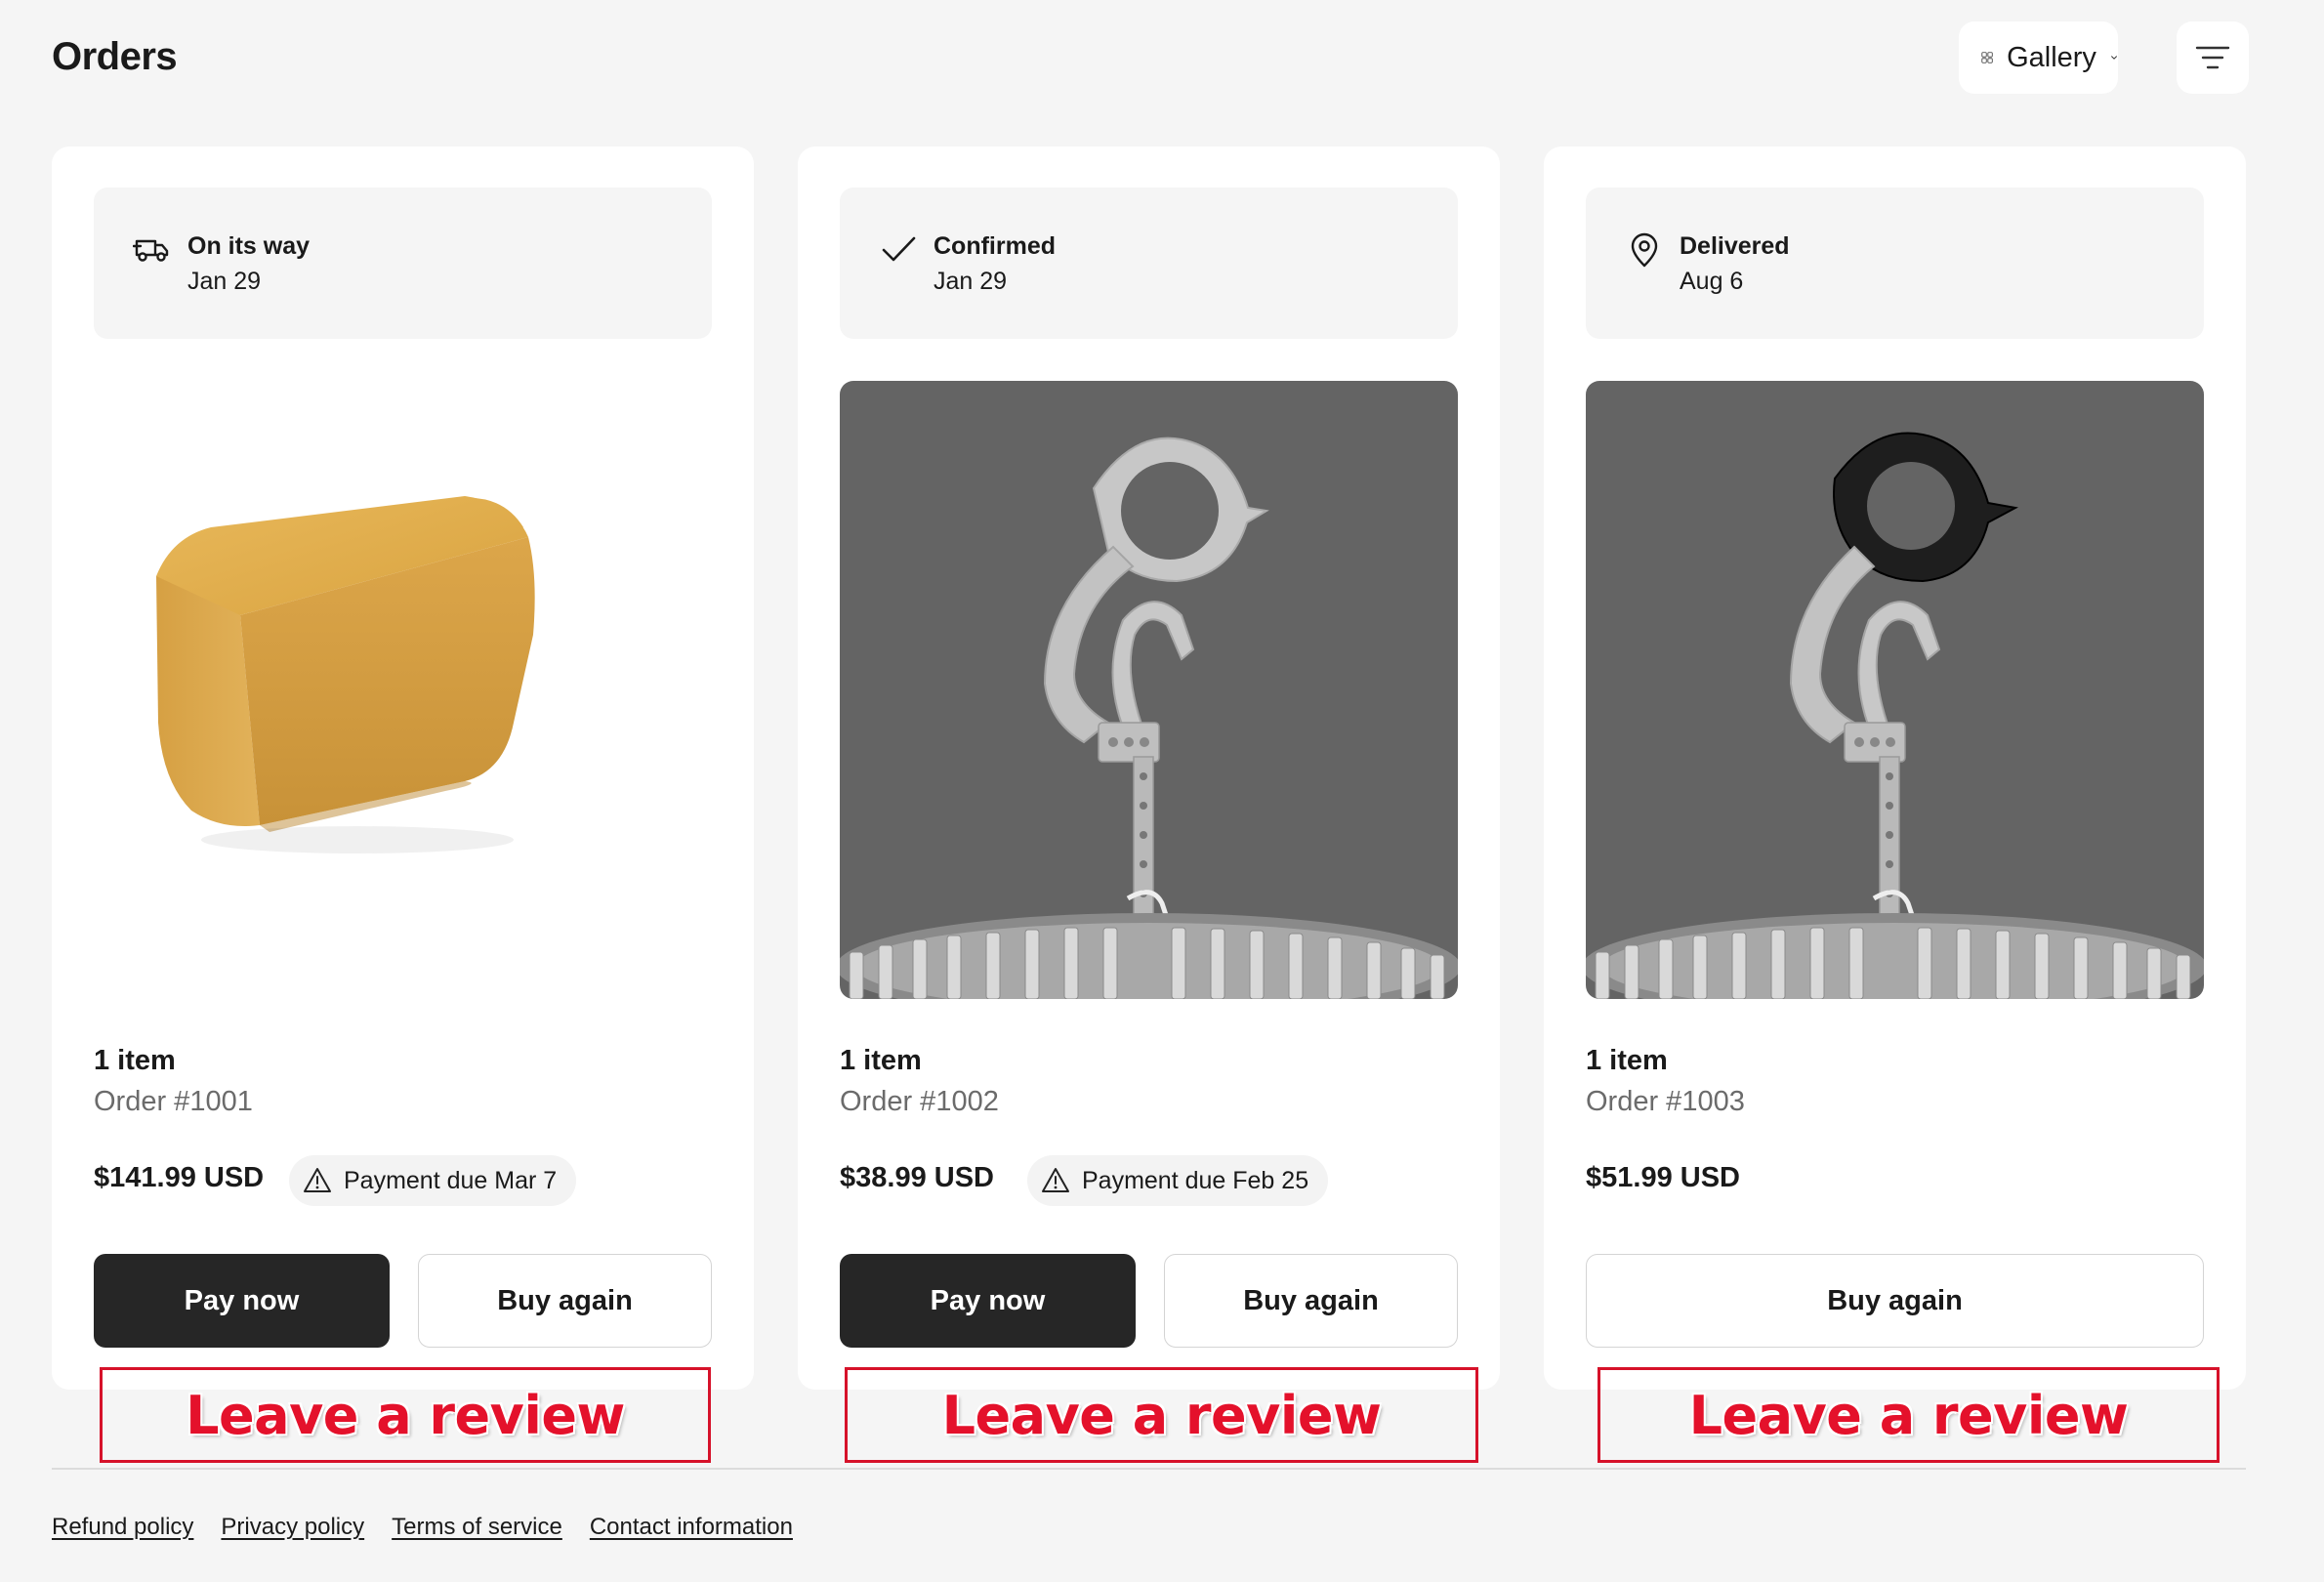 The width and height of the screenshot is (2324, 1582). What do you see at coordinates (249, 246) in the screenshot?
I see `status-label: On its way` at bounding box center [249, 246].